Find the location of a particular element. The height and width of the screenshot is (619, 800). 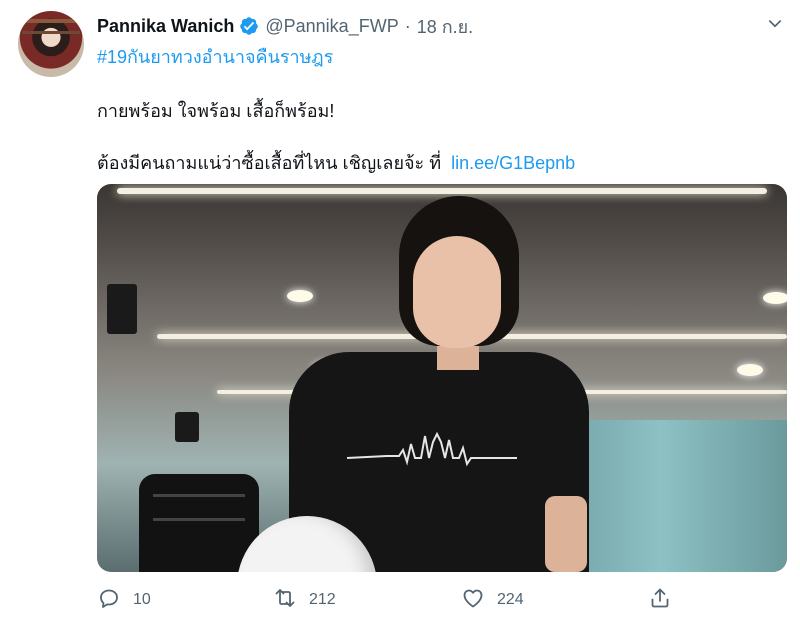

retweet-icon is located at coordinates (285, 600).